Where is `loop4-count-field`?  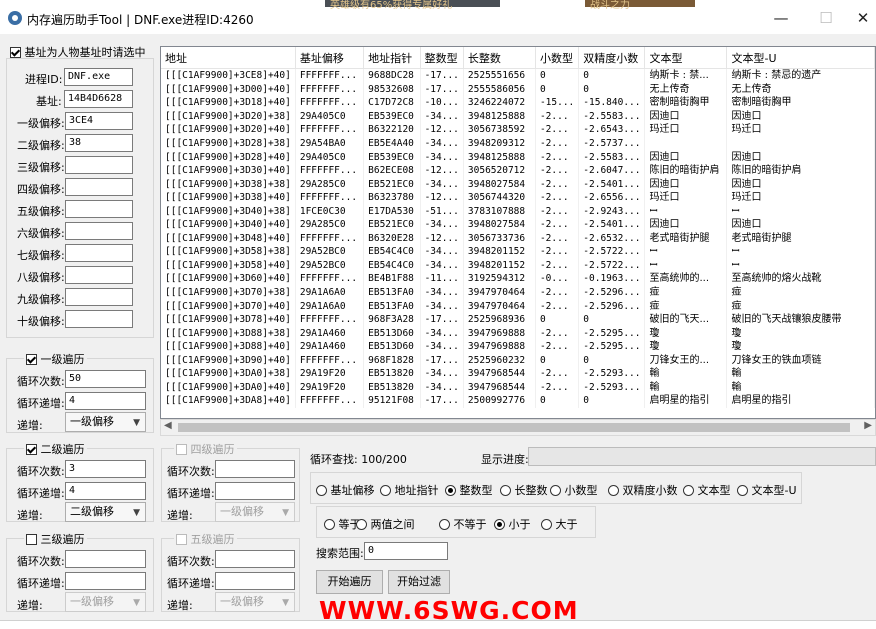 loop4-count-field is located at coordinates (255, 469).